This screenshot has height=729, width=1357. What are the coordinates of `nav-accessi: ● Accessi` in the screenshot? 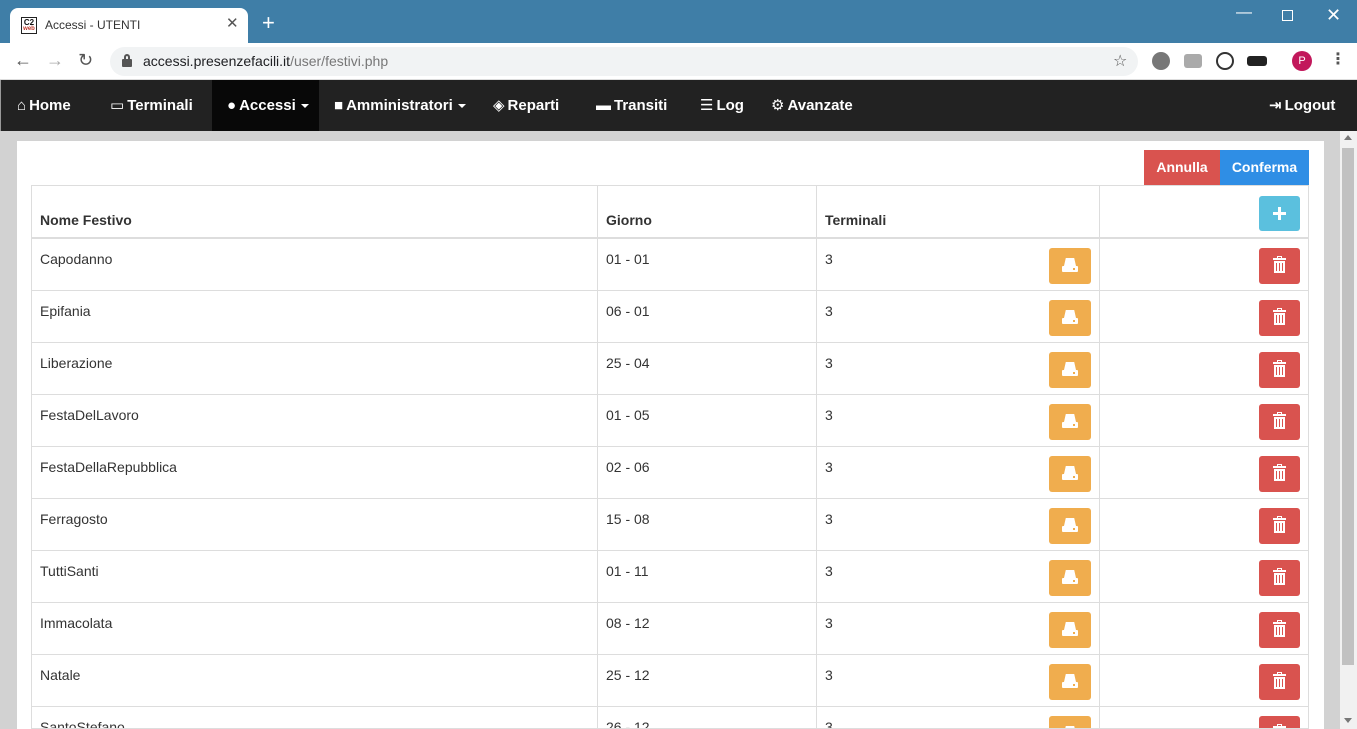 It's located at (265, 105).